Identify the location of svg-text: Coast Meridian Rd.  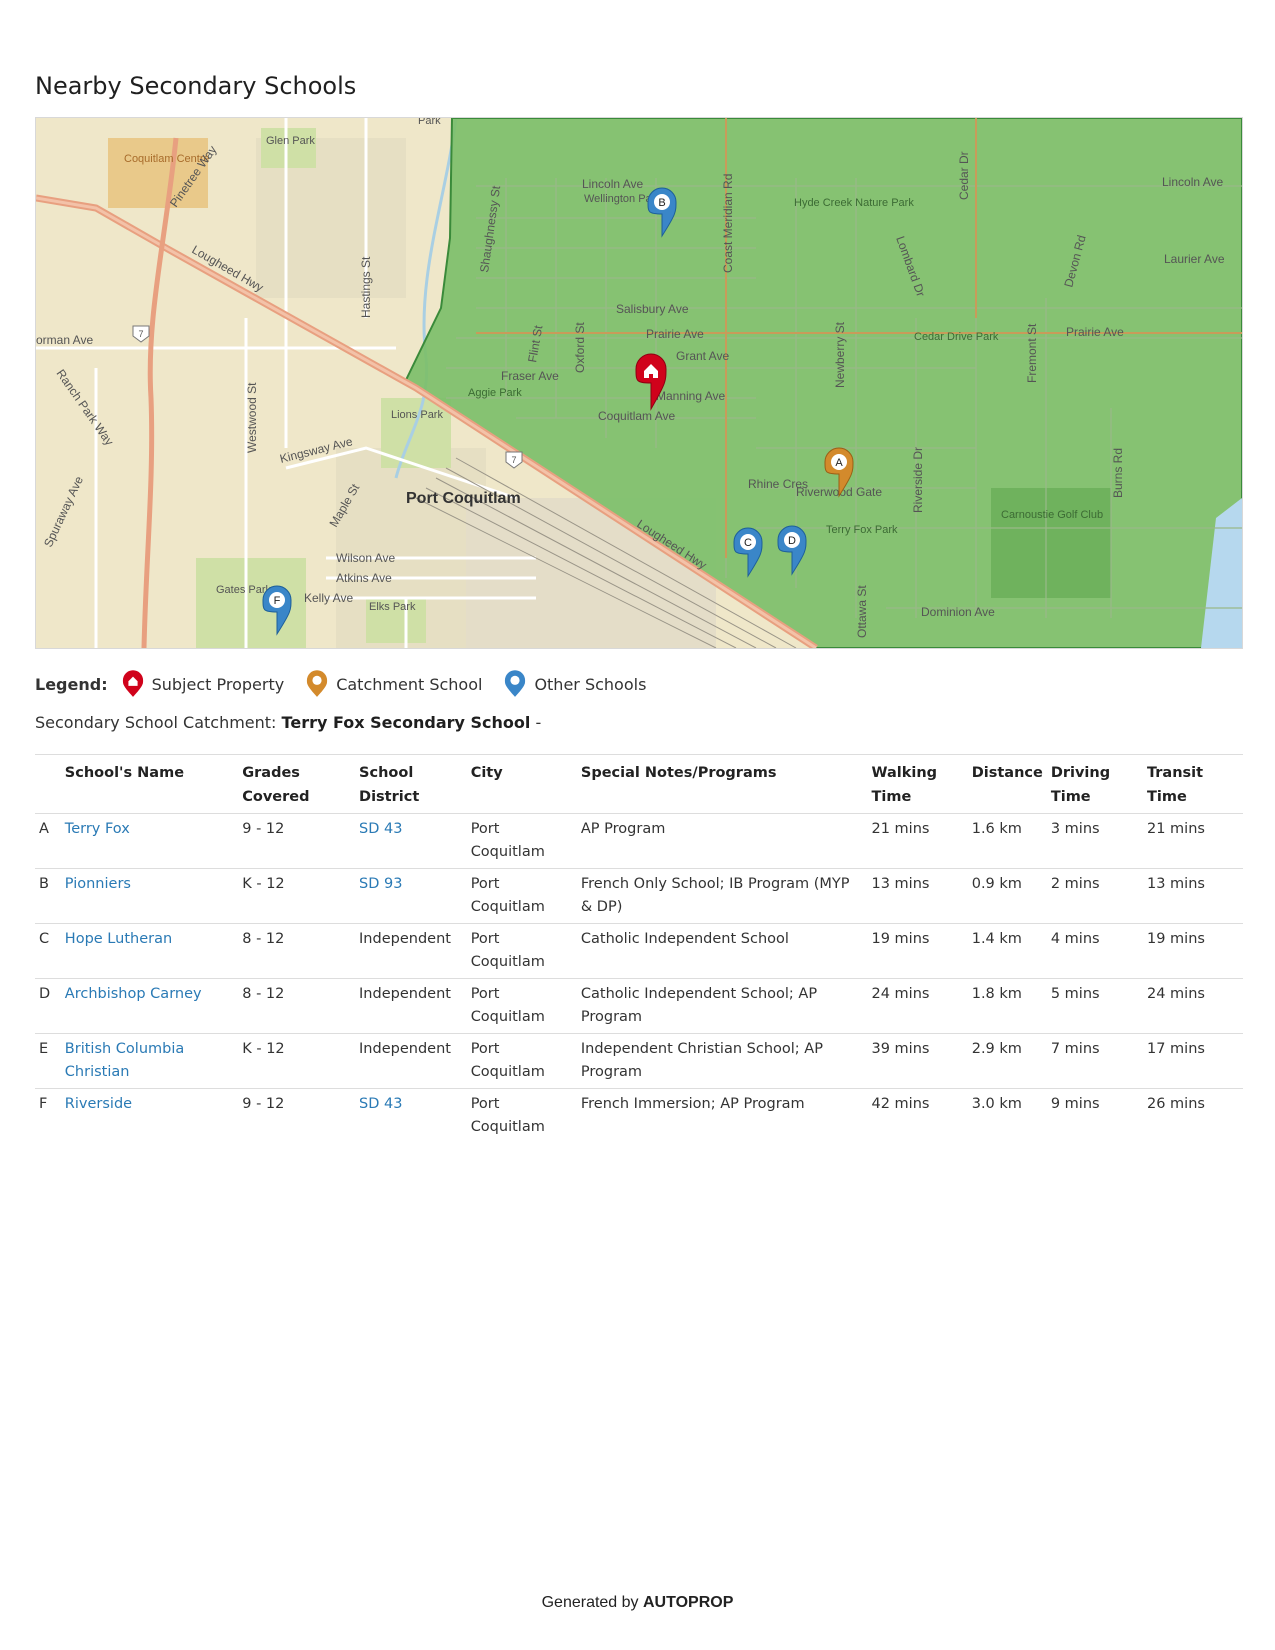
(728, 223).